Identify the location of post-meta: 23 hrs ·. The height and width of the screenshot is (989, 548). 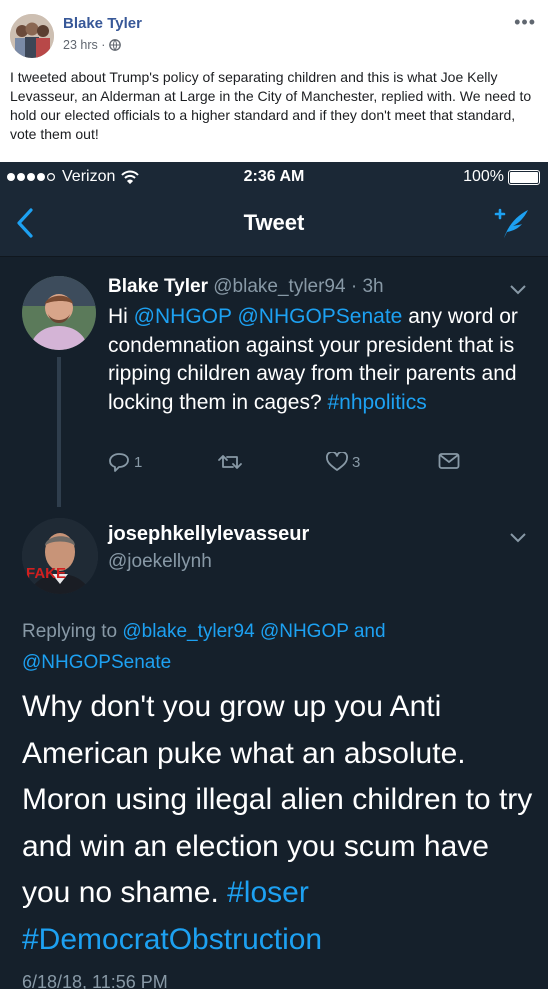
(92, 45).